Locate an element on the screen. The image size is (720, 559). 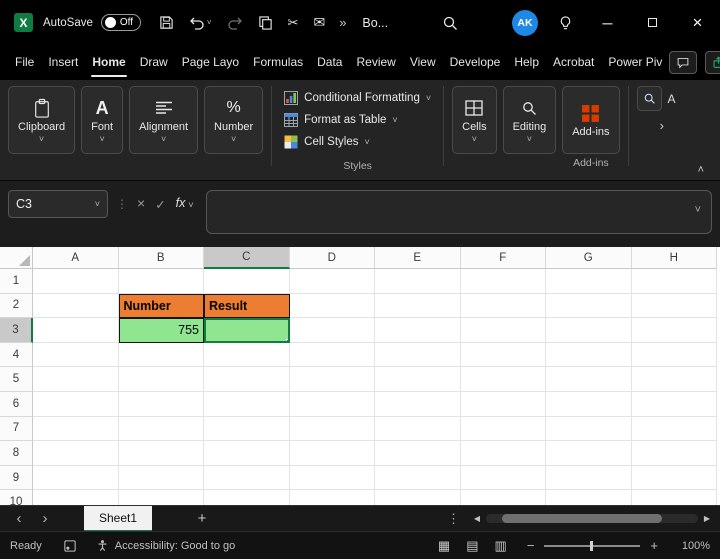
column-header-A: A is located at coordinates (76, 258).